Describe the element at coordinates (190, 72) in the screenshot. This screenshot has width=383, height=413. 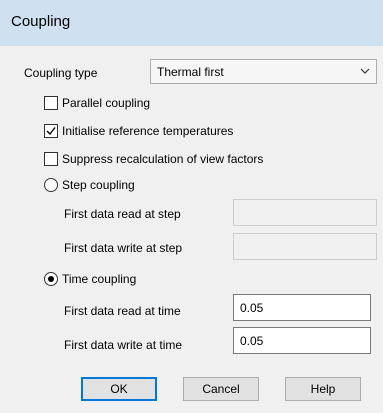
I see `coupling-type-value: Thermal first` at that location.